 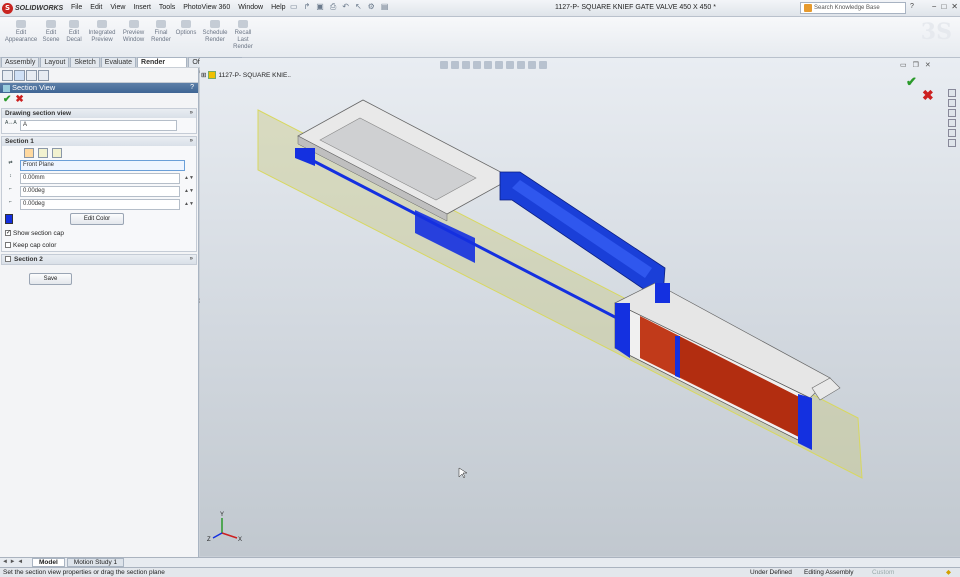 I want to click on view-settings-icon, so click(x=543, y=65).